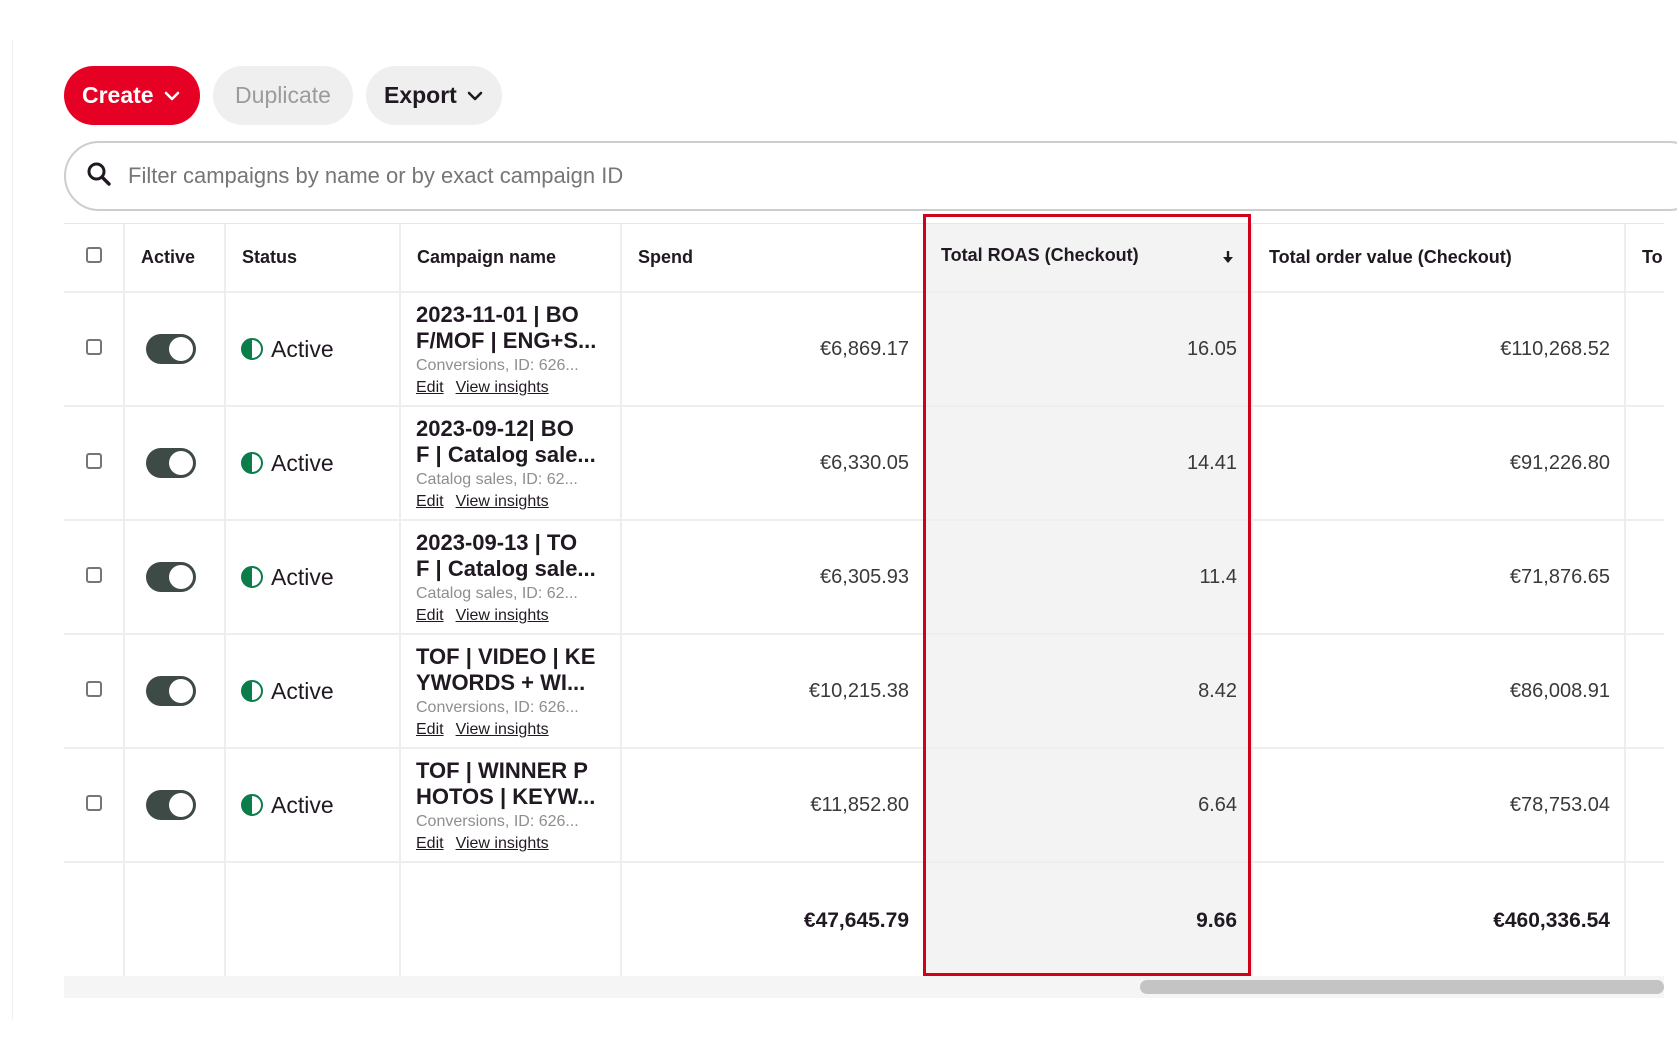 The image size is (1677, 1048). I want to click on export-button-label: Export, so click(420, 95).